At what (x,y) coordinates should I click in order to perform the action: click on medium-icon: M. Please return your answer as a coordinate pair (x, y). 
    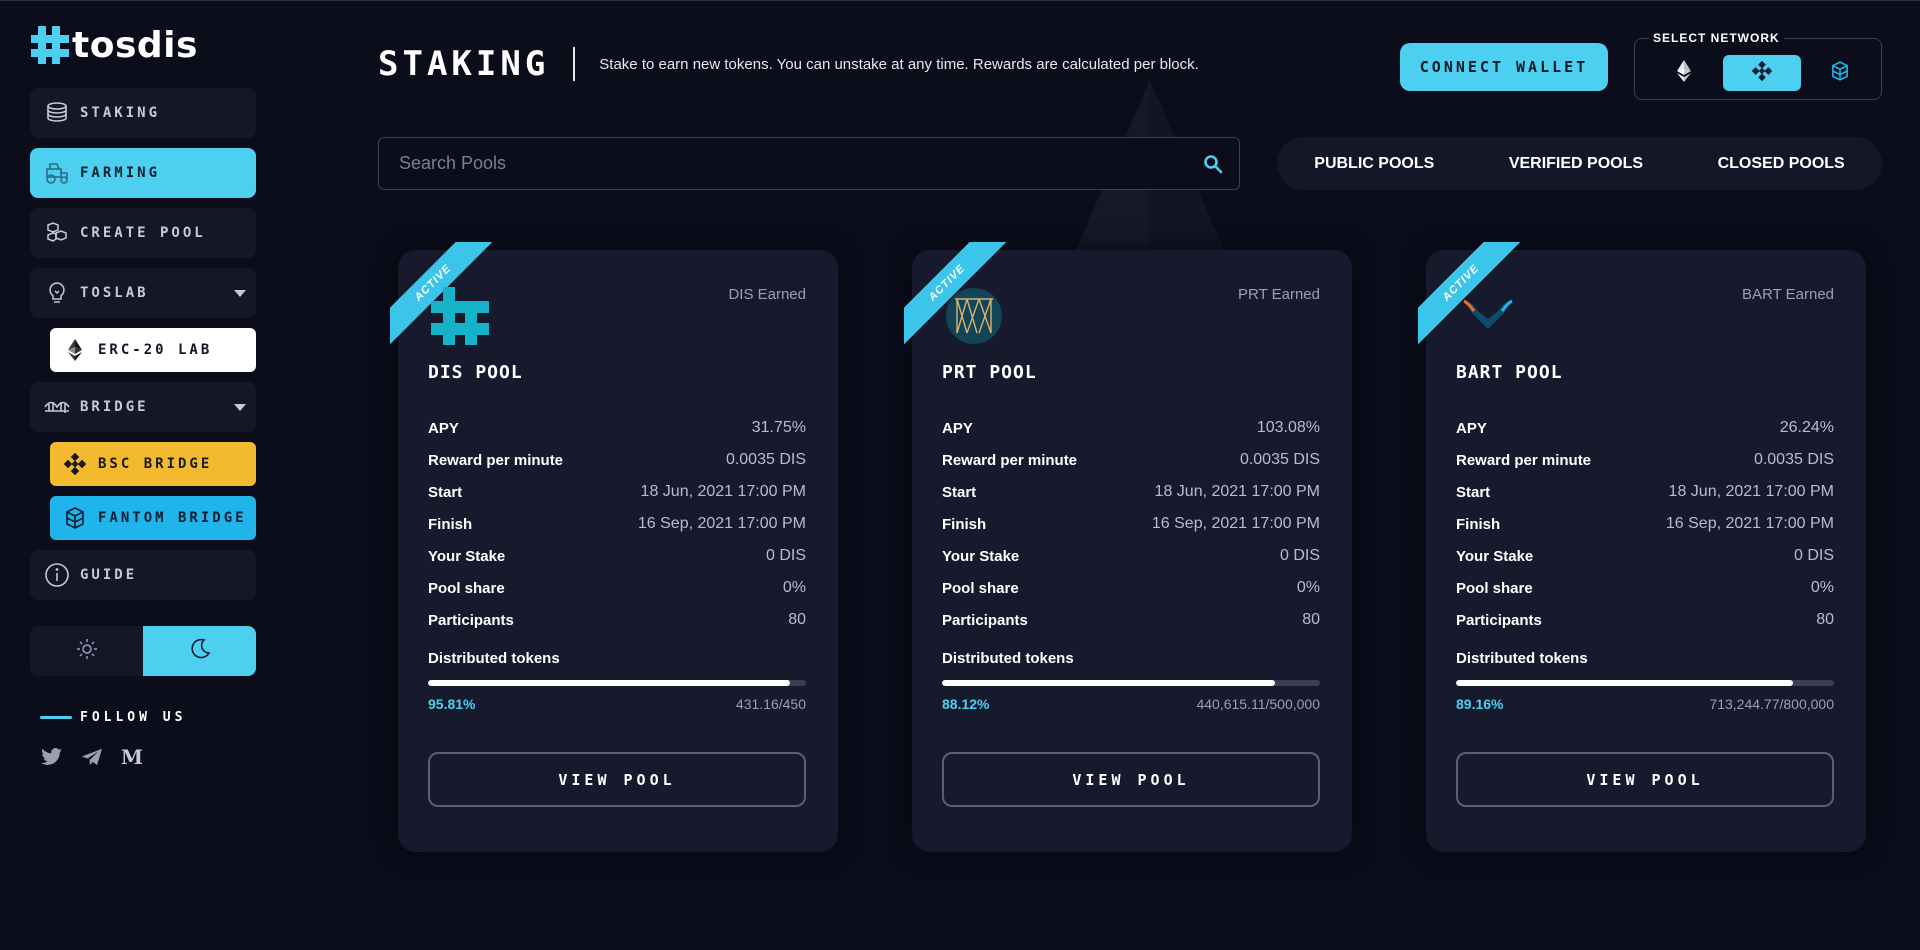
    Looking at the image, I should click on (132, 757).